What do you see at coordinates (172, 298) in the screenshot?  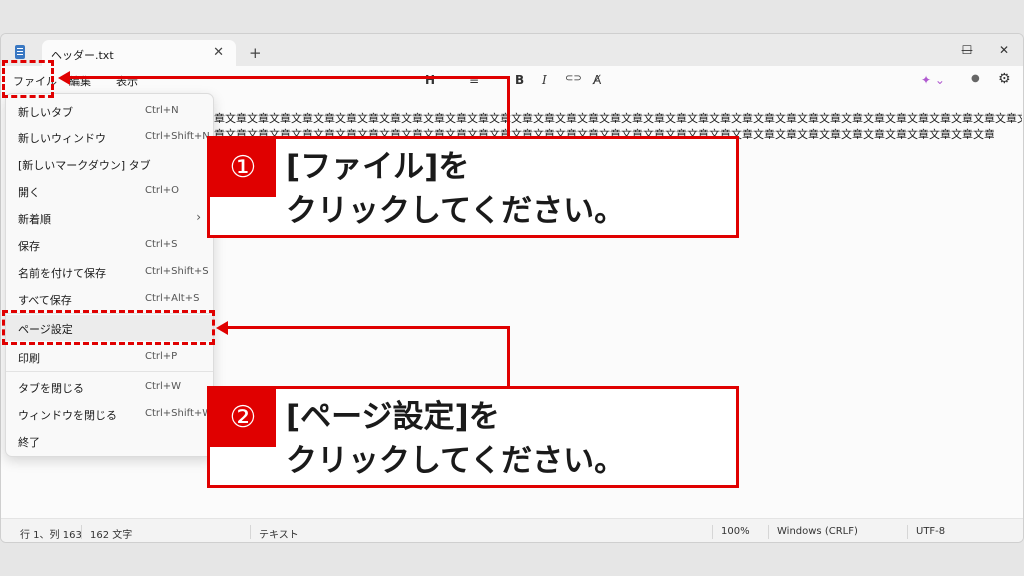 I see `menu-item-shortcut: Ctrl+Alt+S` at bounding box center [172, 298].